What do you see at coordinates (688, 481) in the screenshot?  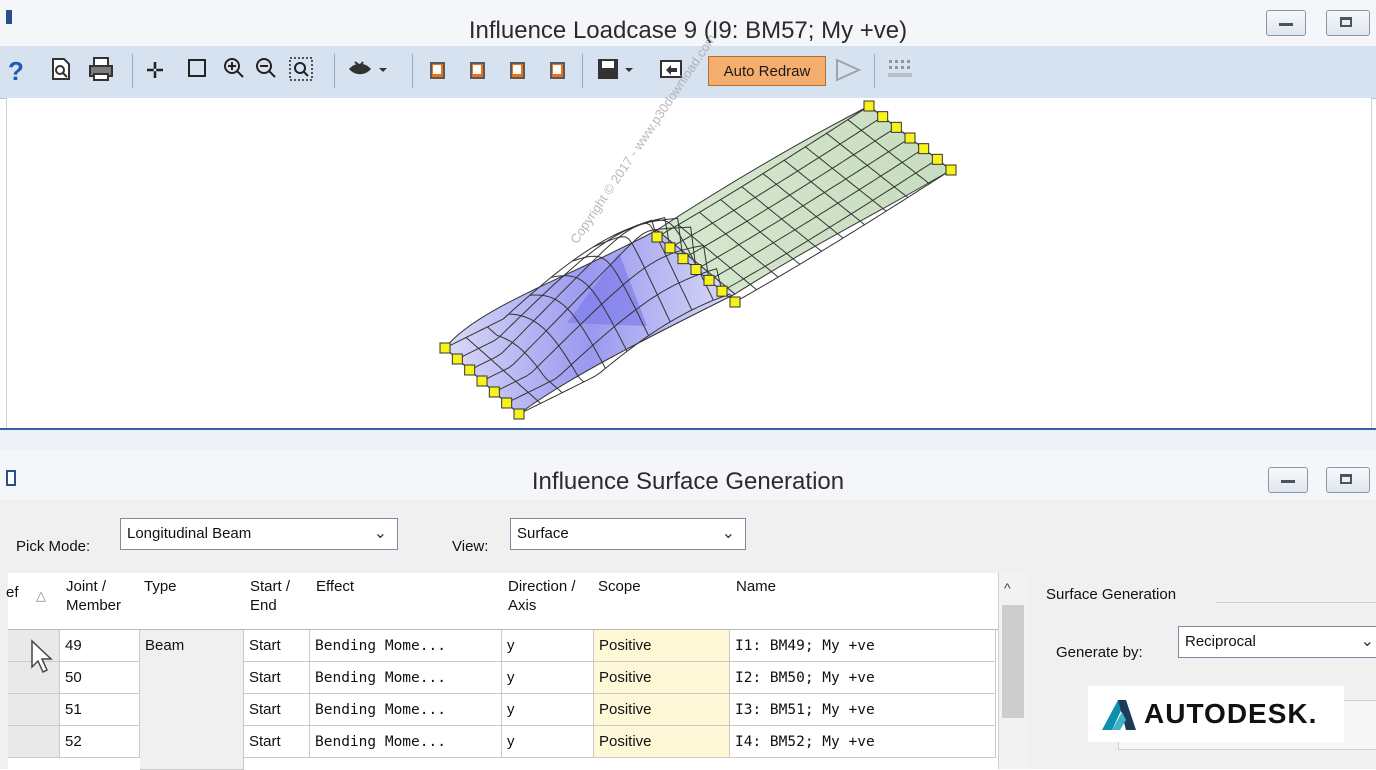 I see `bottom-window-title: Influence Surface Generation` at bounding box center [688, 481].